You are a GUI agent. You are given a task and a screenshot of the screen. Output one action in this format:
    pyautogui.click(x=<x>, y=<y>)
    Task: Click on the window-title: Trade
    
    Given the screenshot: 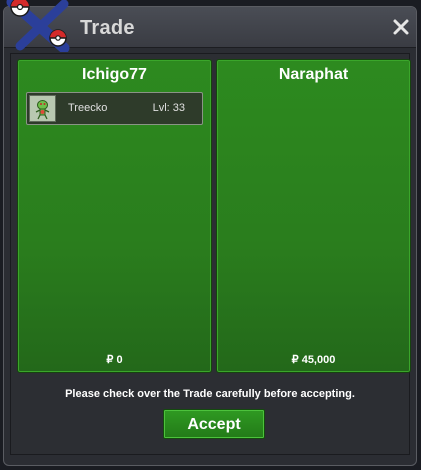 What is the action you would take?
    pyautogui.click(x=107, y=28)
    